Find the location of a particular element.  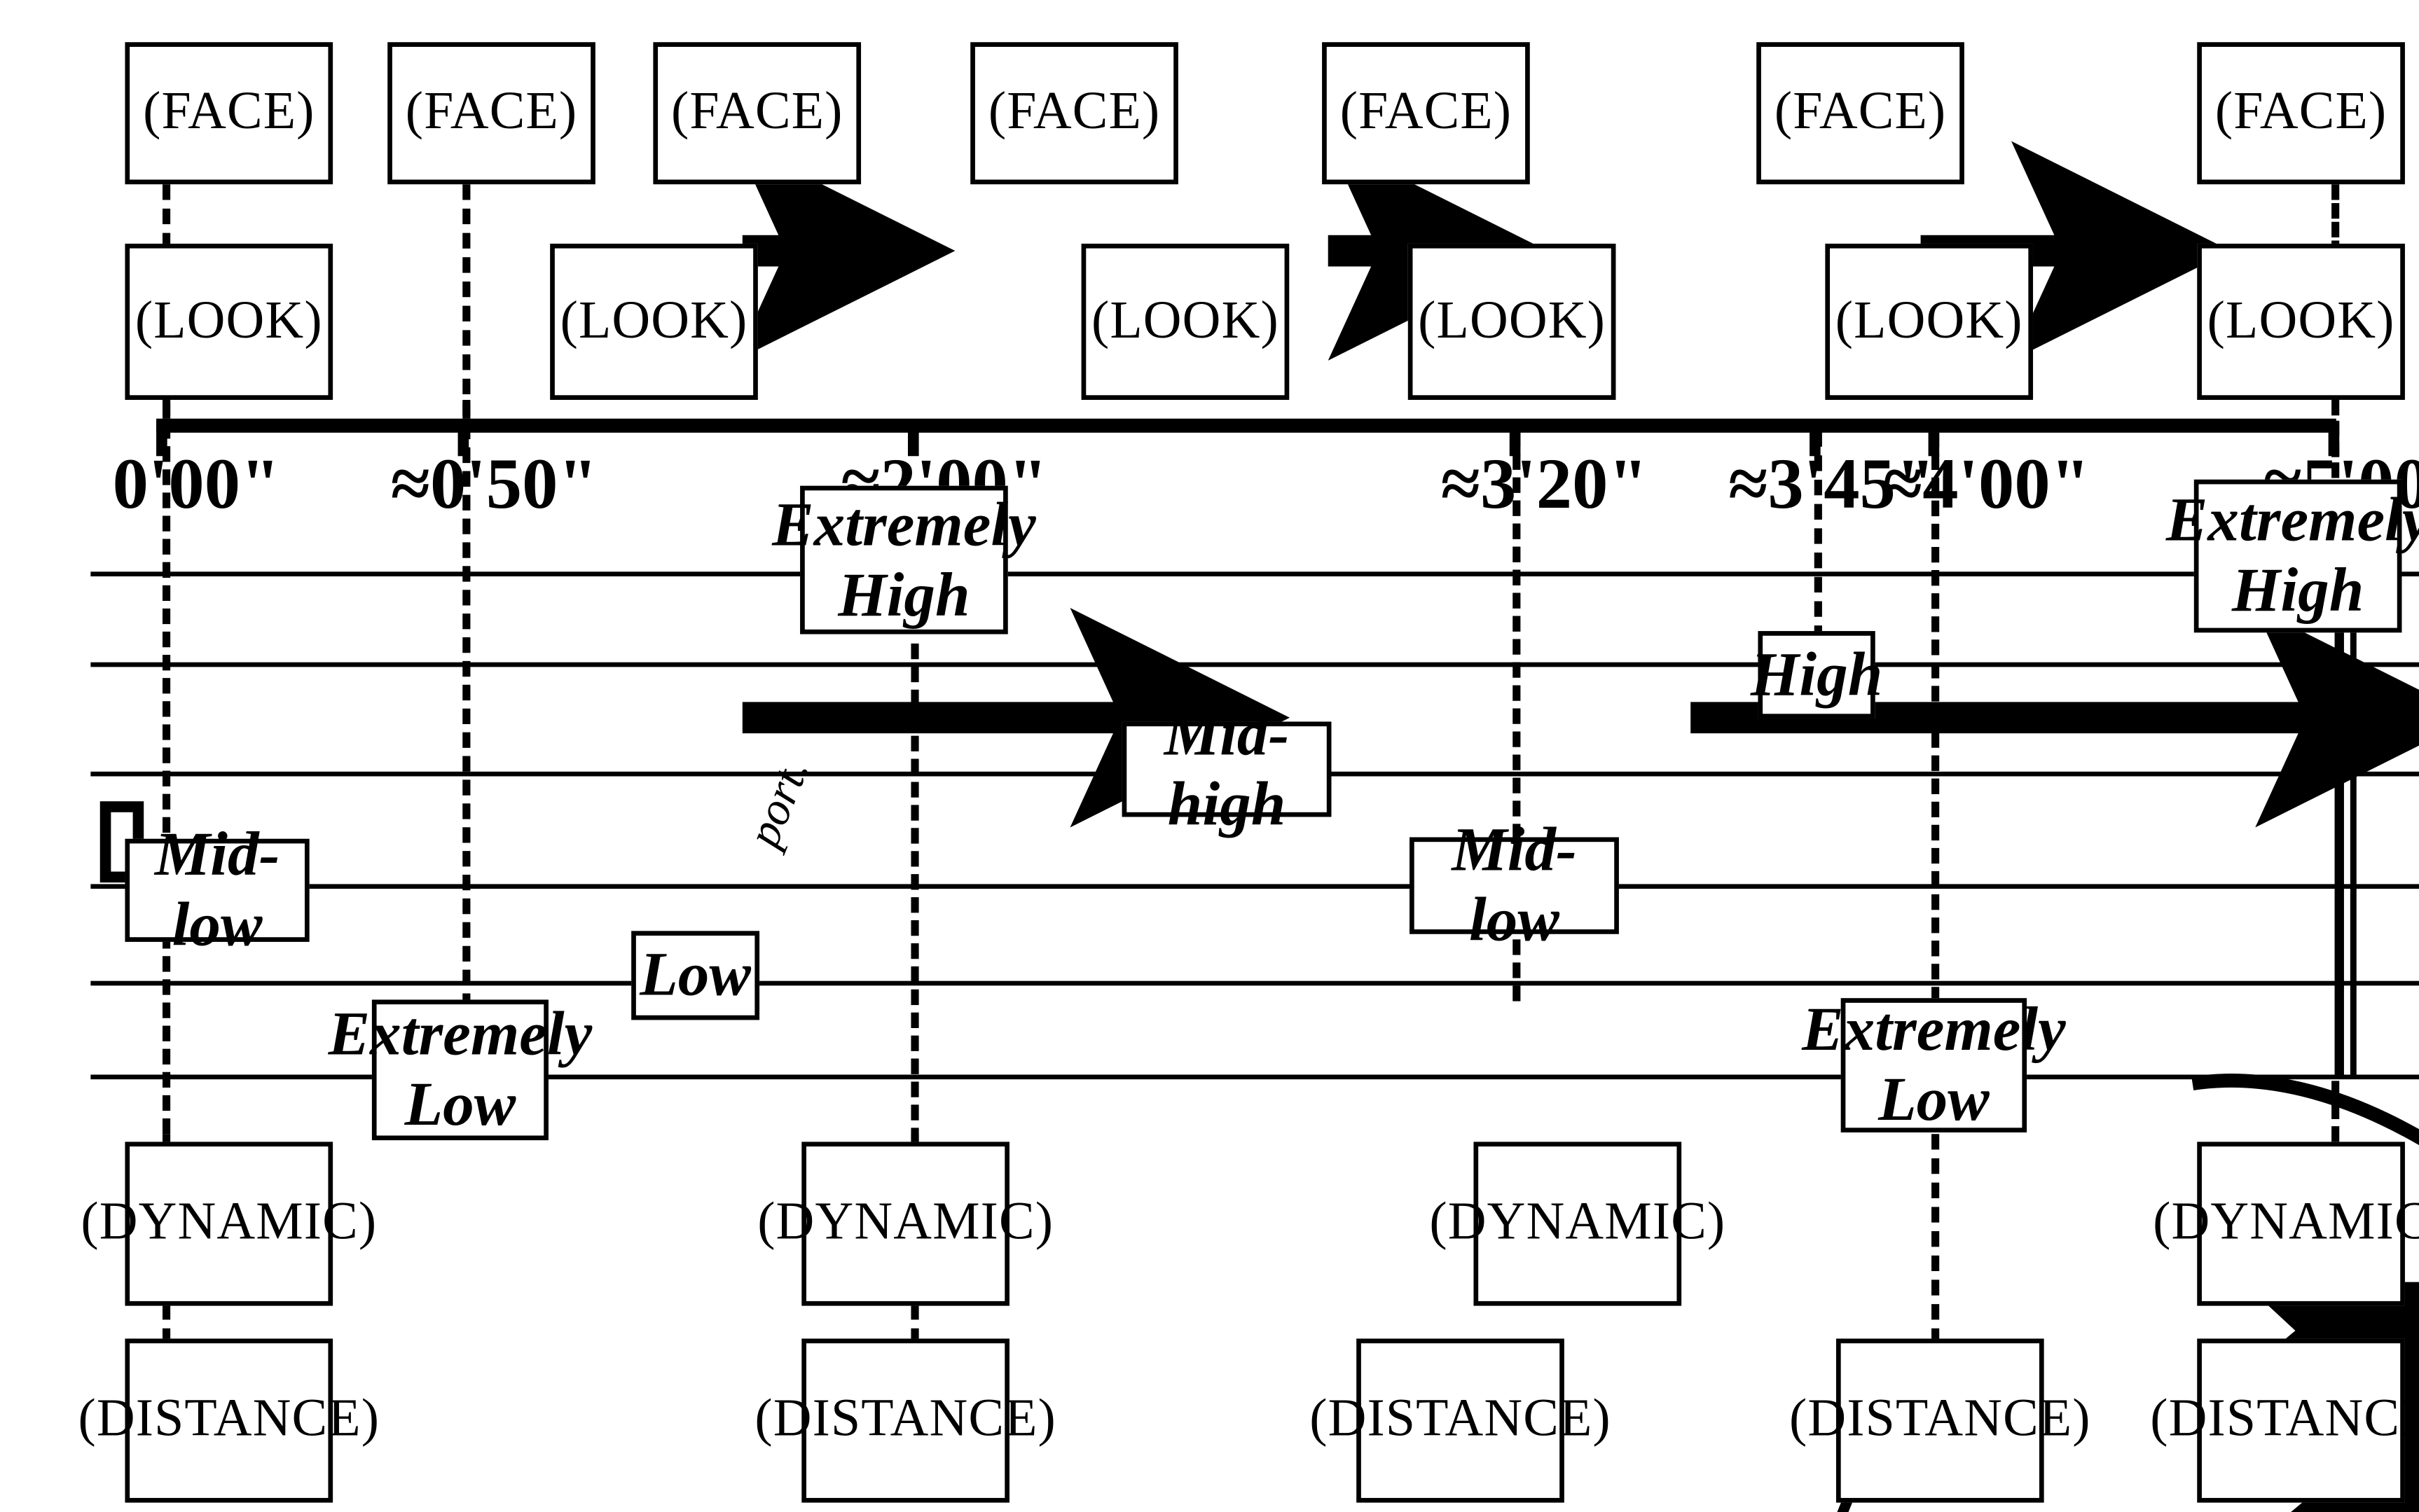

timeline-label-4: ≈3'20" is located at coordinates (1544, 484).